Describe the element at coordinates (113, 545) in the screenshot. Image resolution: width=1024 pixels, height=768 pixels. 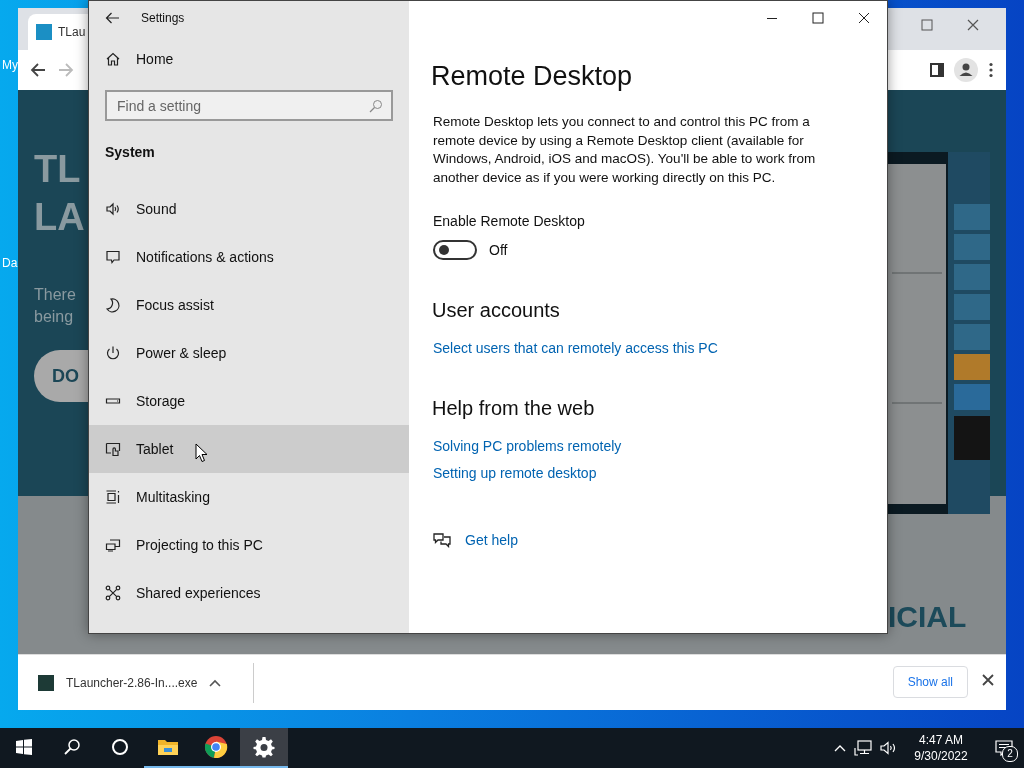
I see `projecting-icon` at that location.